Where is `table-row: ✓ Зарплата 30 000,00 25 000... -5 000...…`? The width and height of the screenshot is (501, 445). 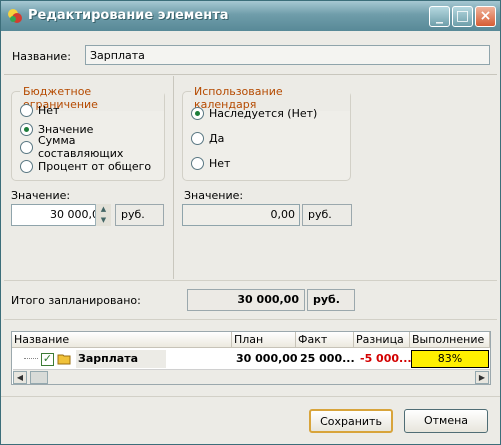
table-row: ✓ Зарплата 30 000,00 25 000... -5 000...… is located at coordinates (251, 359).